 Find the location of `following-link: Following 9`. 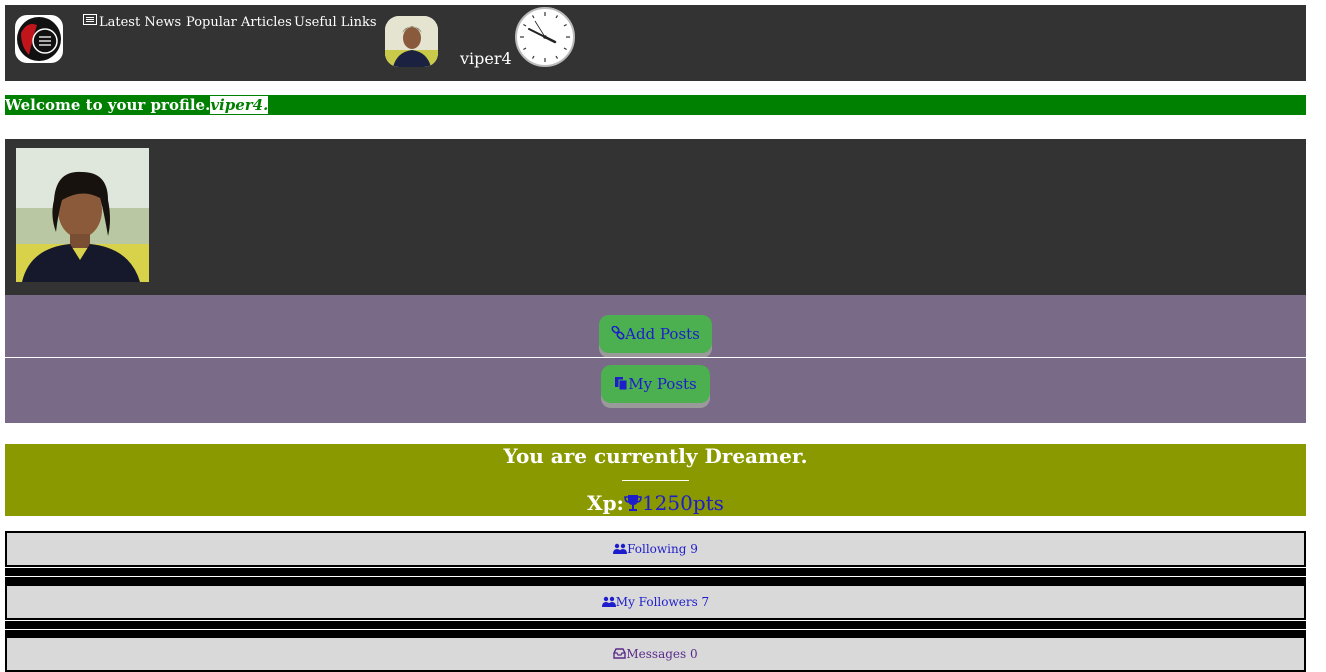

following-link: Following 9 is located at coordinates (655, 549).